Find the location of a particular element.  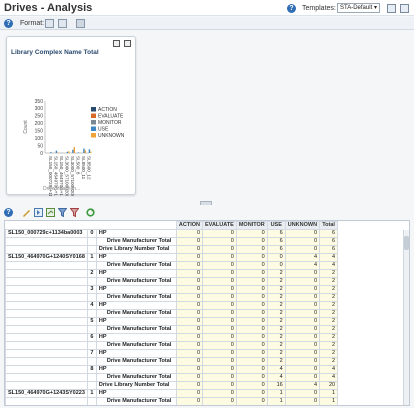

clear-filter-icon is located at coordinates (74, 212).